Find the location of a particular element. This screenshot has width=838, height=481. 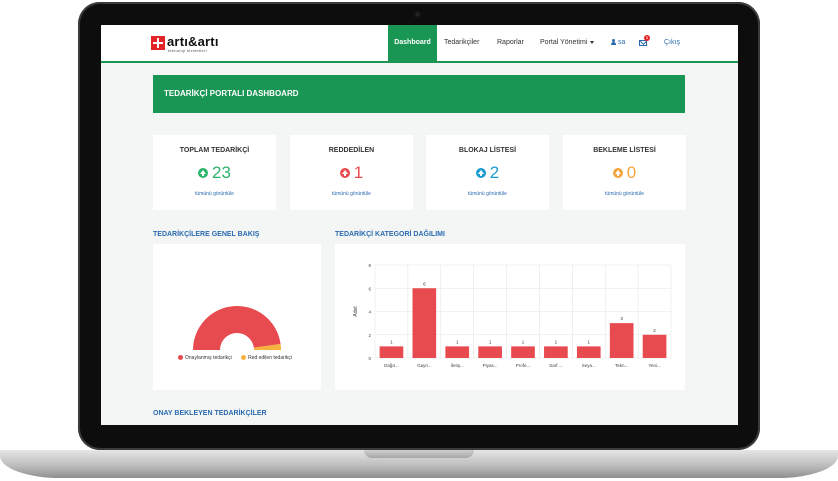

nav-raporlar: Raporlar is located at coordinates (510, 43).